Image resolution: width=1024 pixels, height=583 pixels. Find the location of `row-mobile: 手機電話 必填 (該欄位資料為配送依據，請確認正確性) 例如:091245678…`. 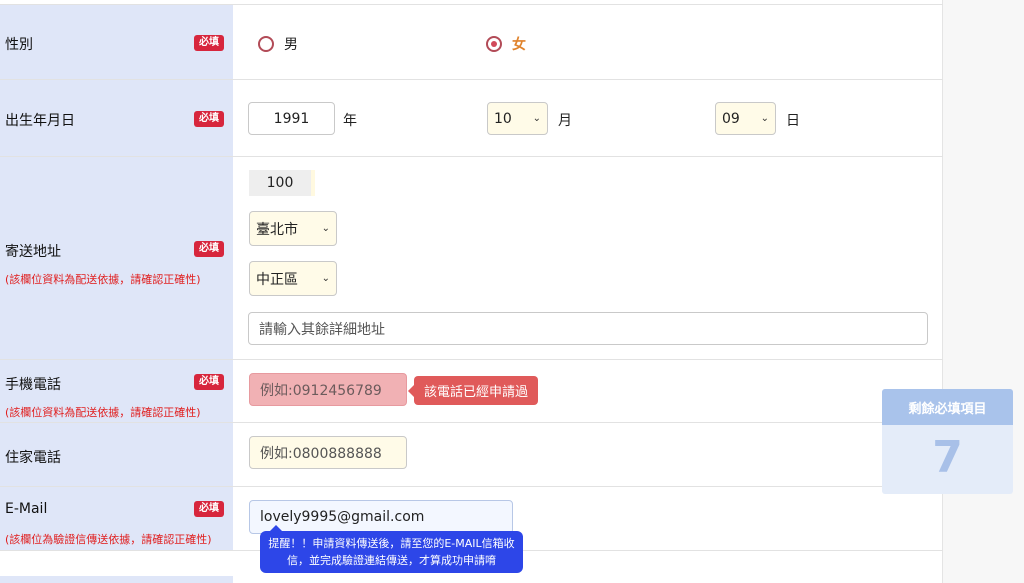

row-mobile: 手機電話 必填 (該欄位資料為配送依據，請確認正確性) 例如:091245678… is located at coordinates (471, 391).